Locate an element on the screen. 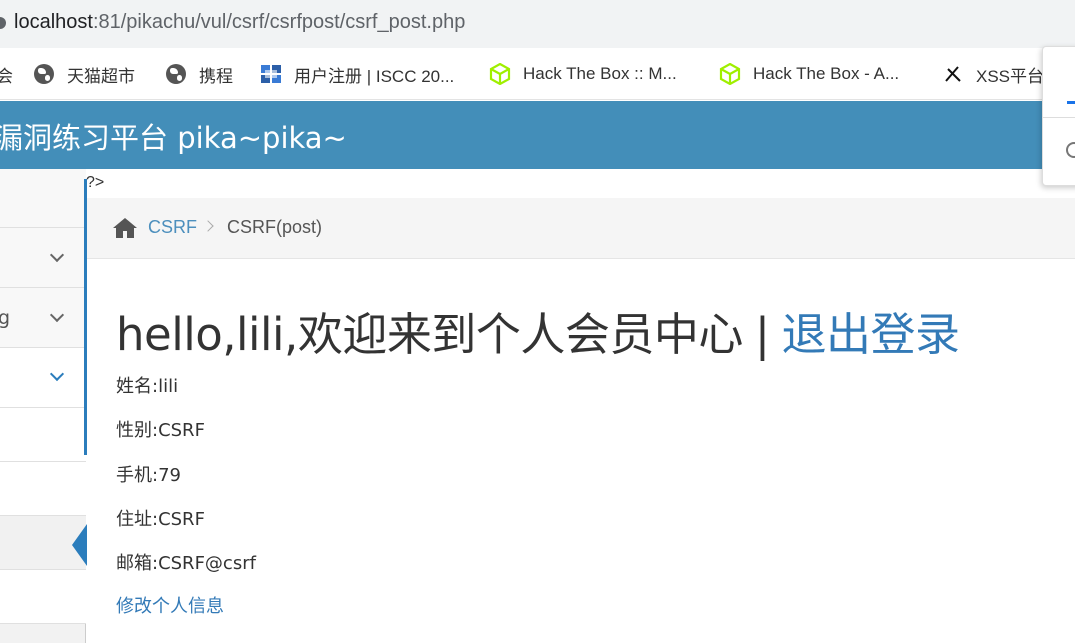 The height and width of the screenshot is (643, 1075). bookmark-item: 天猫超市 is located at coordinates (84, 74).